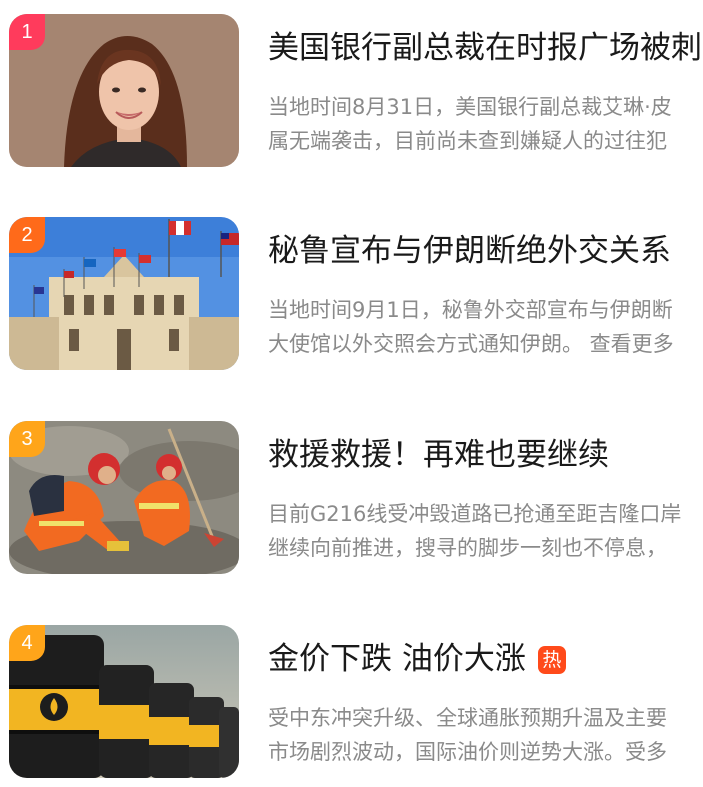 The width and height of the screenshot is (703, 787). Describe the element at coordinates (485, 48) in the screenshot. I see `news-title: 美国银行副总裁在时报广场被刺` at that location.